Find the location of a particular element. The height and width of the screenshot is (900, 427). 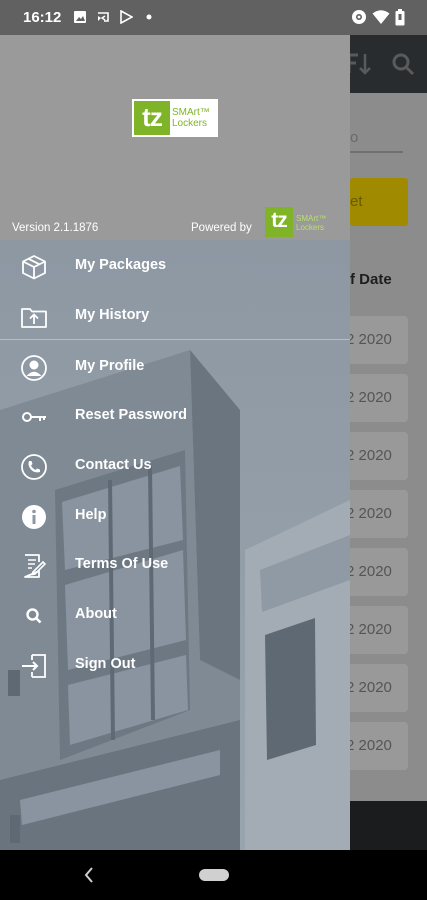

wifi-icon is located at coordinates (381, 17).